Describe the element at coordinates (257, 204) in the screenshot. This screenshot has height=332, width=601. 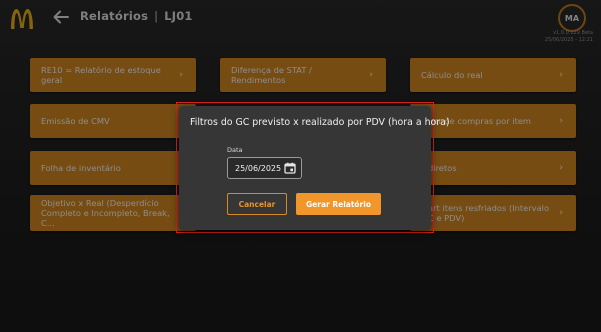
I see `cancel-button: Cancelar` at that location.